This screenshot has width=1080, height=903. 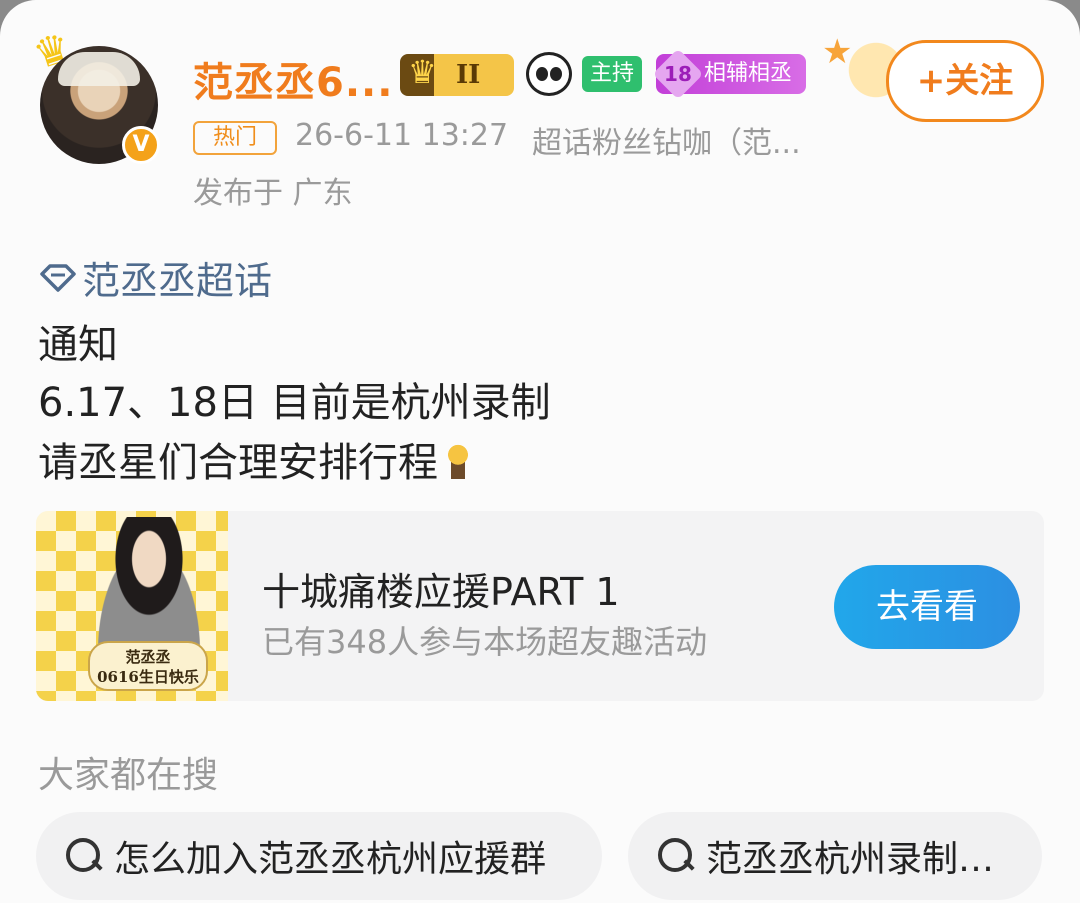 I want to click on thumbnail-caption: 范丞丞 0616生日快乐, so click(x=148, y=666).